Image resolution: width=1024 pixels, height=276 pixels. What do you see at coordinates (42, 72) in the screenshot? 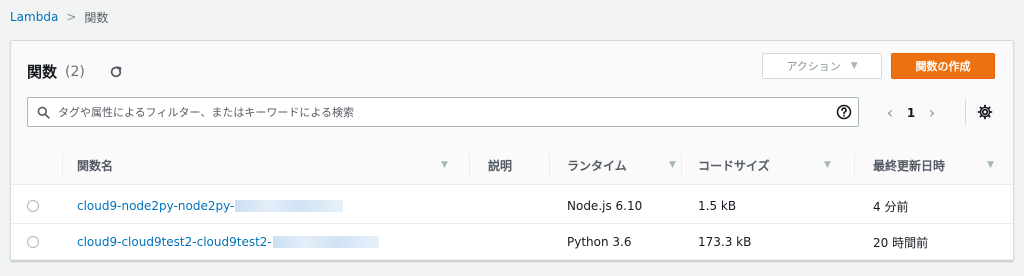
I see `page-title-text: 関数` at bounding box center [42, 72].